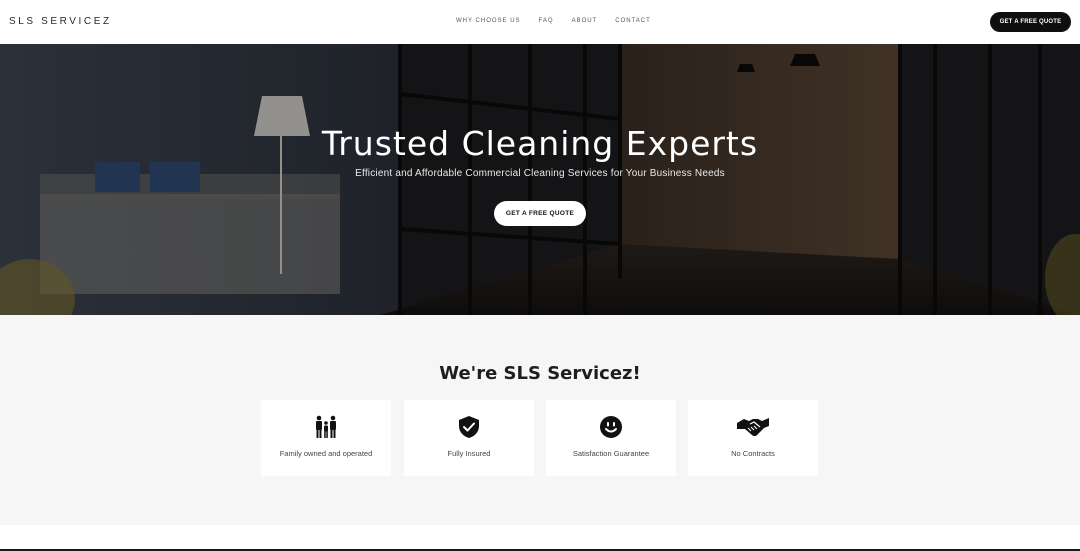 This screenshot has height=551, width=1080. I want to click on feature-card-no-contracts: No Contracts, so click(753, 438).